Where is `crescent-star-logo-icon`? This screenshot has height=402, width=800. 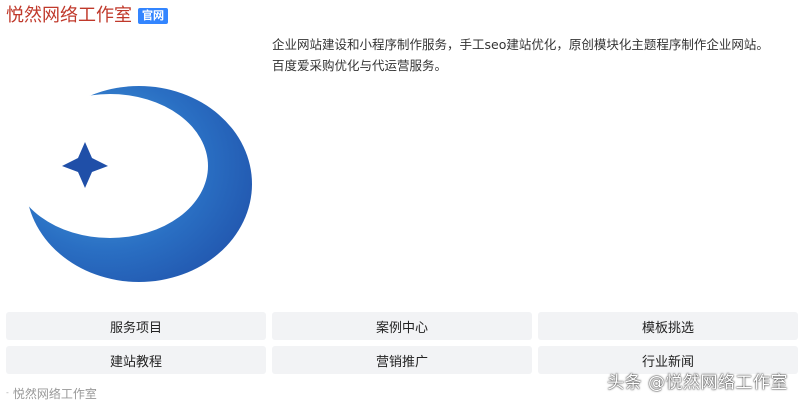 crescent-star-logo-icon is located at coordinates (134, 184).